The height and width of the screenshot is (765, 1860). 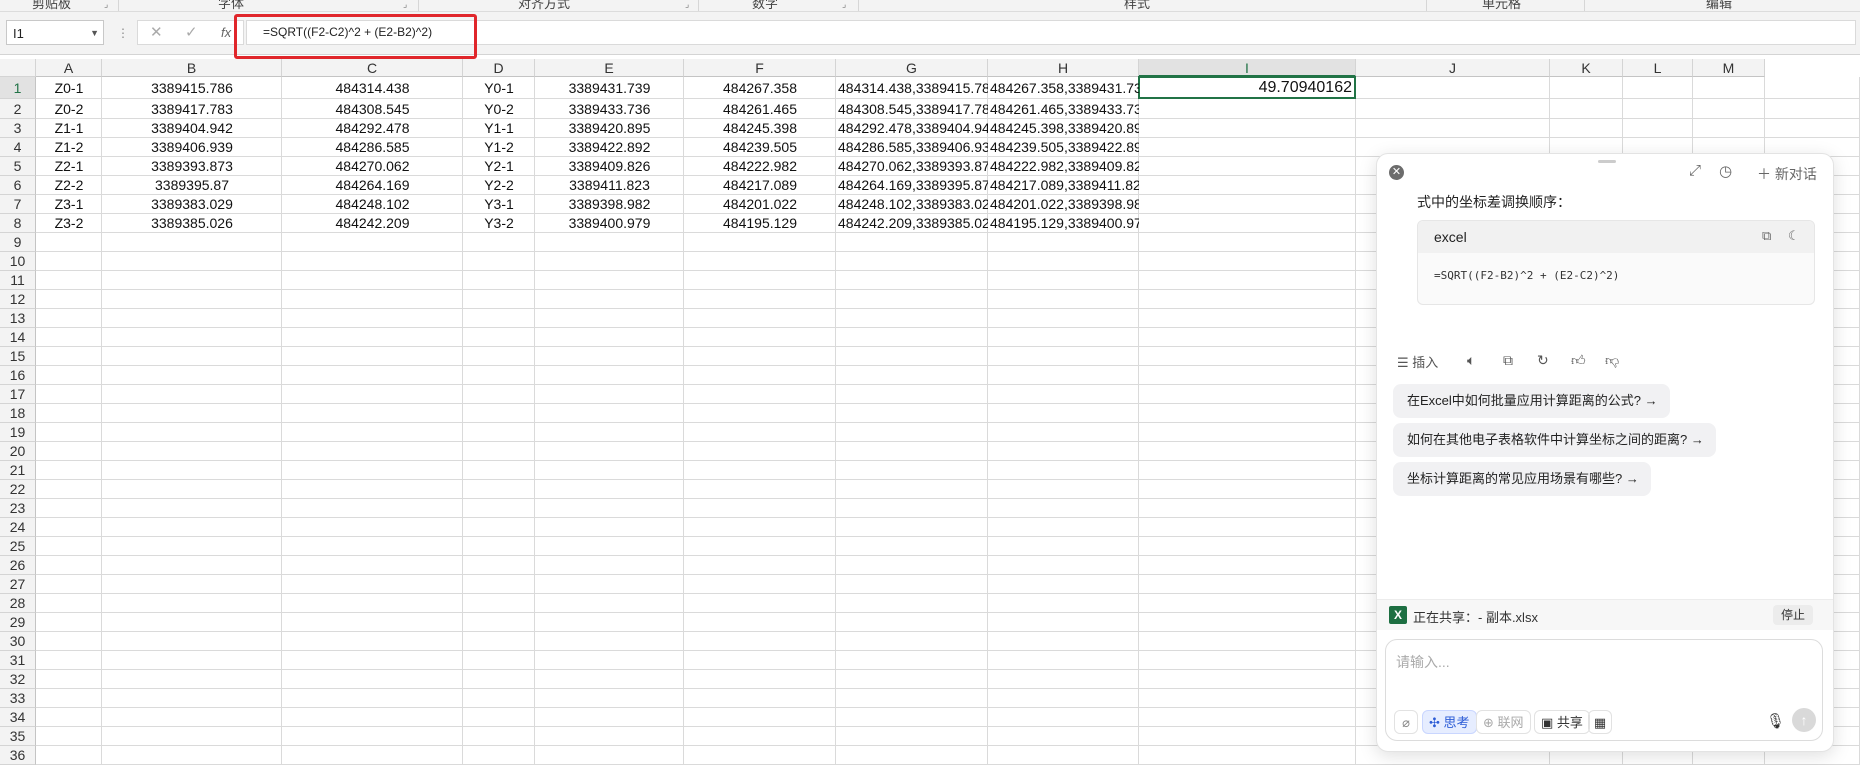 I want to click on cell-g3: 484292.478,3389404.942, so click(x=912, y=128).